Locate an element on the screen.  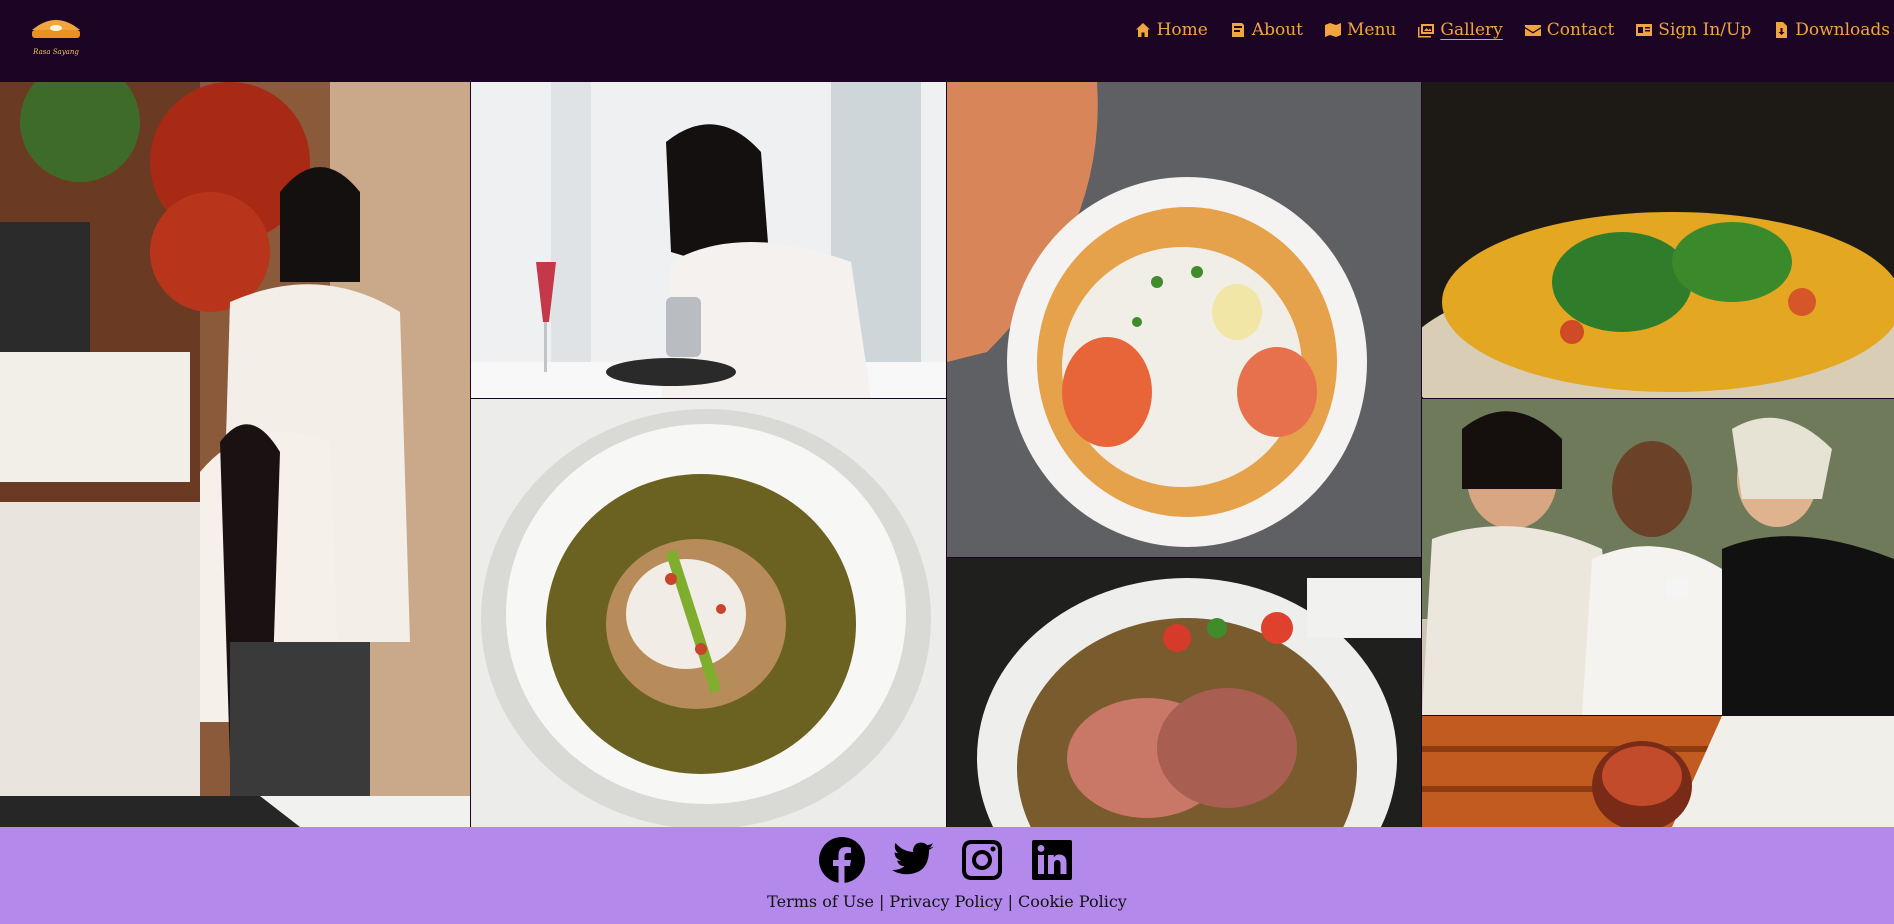
gallery-image-menu-table is located at coordinates (1658, 771).